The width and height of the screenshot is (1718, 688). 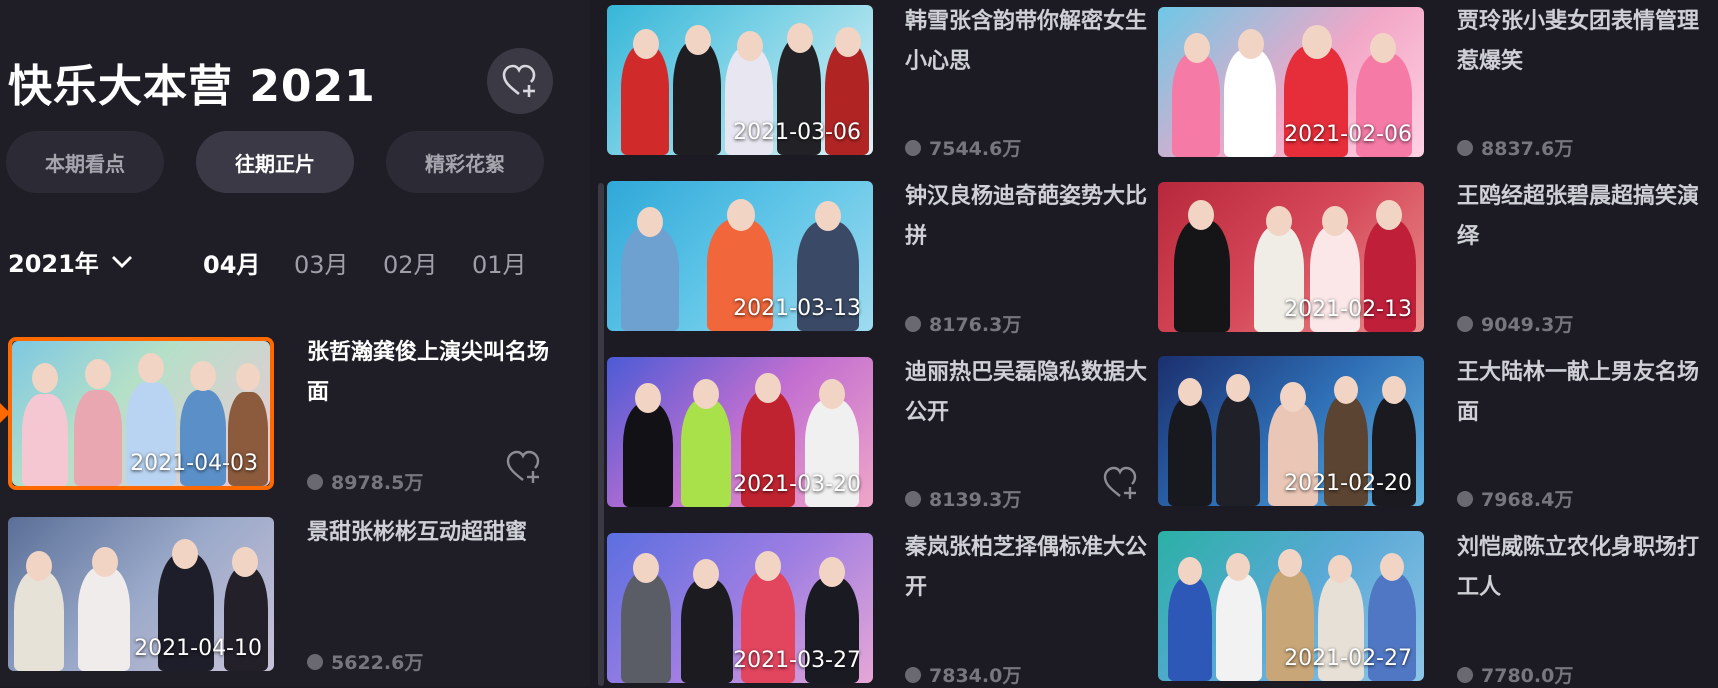 I want to click on episode-thumbnail: 2021-04-10, so click(x=141, y=594).